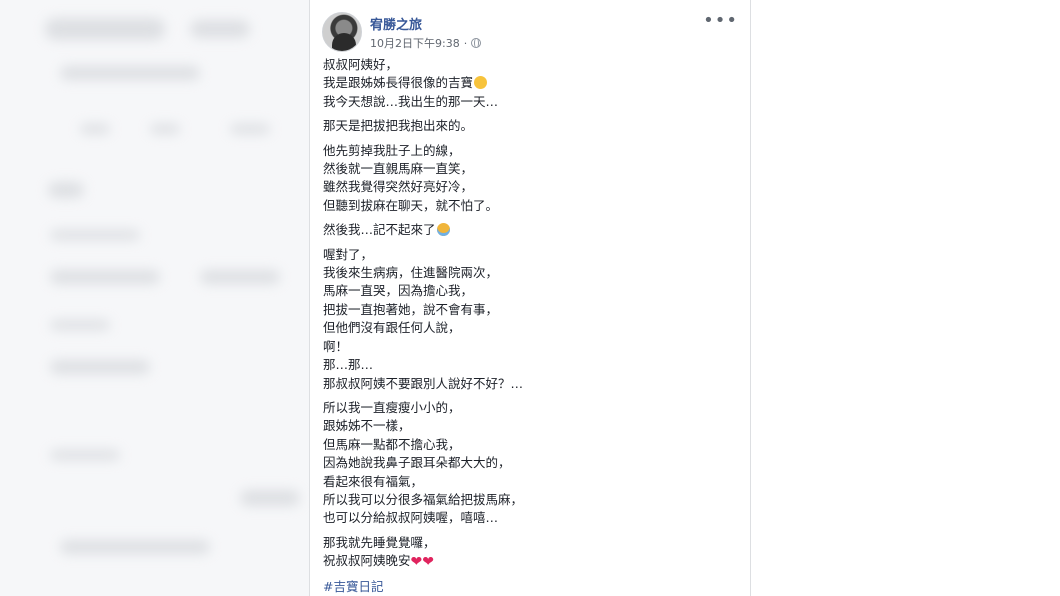 The width and height of the screenshot is (1060, 596). I want to click on text-line: 他先剪掉我肚子上的線，, so click(392, 150).